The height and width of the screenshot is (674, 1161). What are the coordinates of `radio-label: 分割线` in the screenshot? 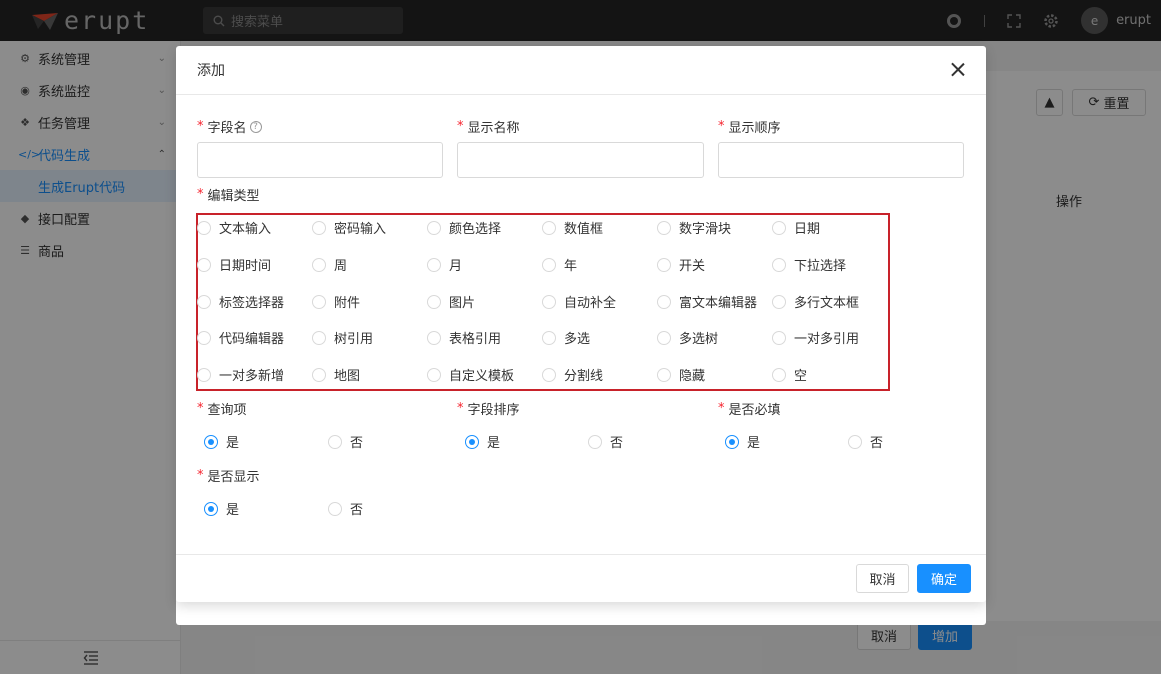 It's located at (584, 376).